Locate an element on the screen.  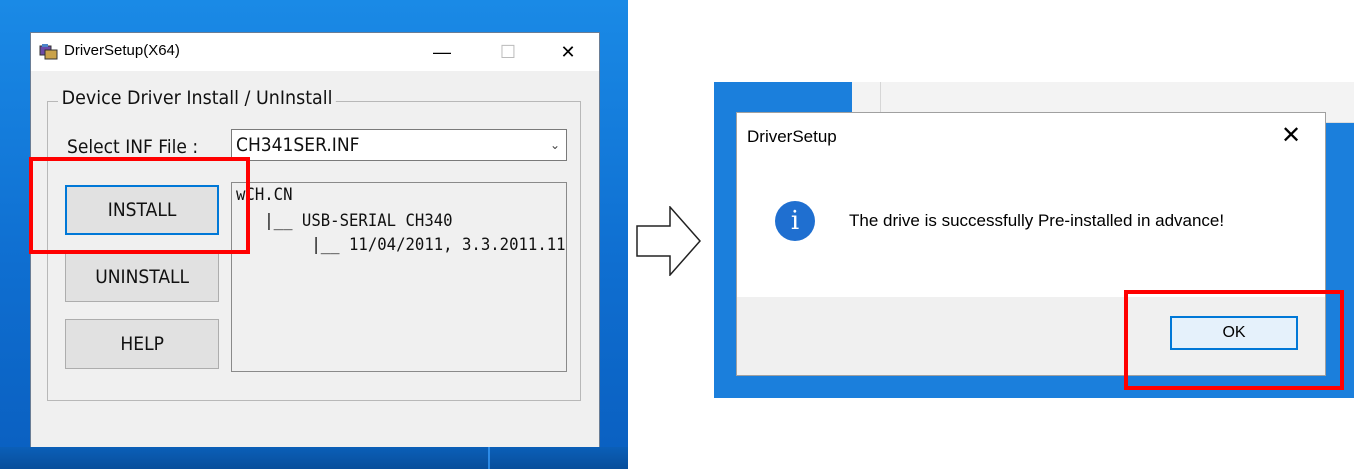
window-title: DriverSetup(X64) is located at coordinates (122, 50).